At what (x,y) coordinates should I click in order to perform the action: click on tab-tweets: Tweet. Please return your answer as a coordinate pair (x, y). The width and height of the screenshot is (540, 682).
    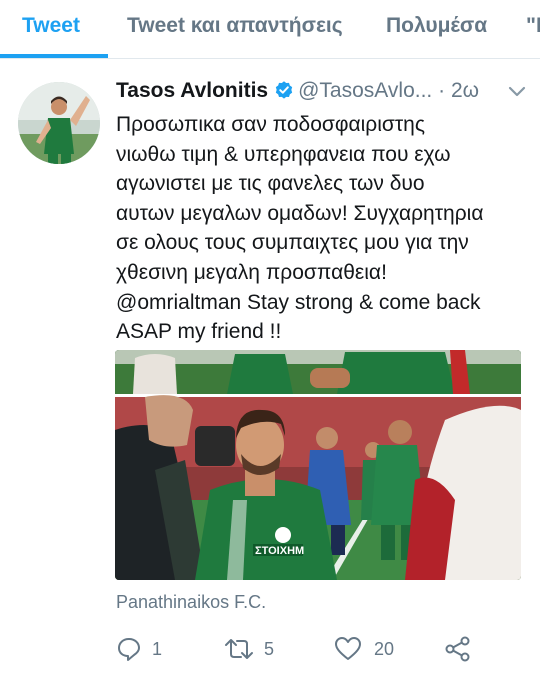
    Looking at the image, I should click on (51, 29).